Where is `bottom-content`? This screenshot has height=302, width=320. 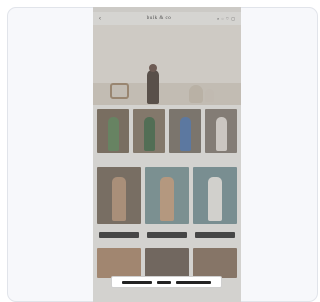
bottom-content is located at coordinates (167, 263).